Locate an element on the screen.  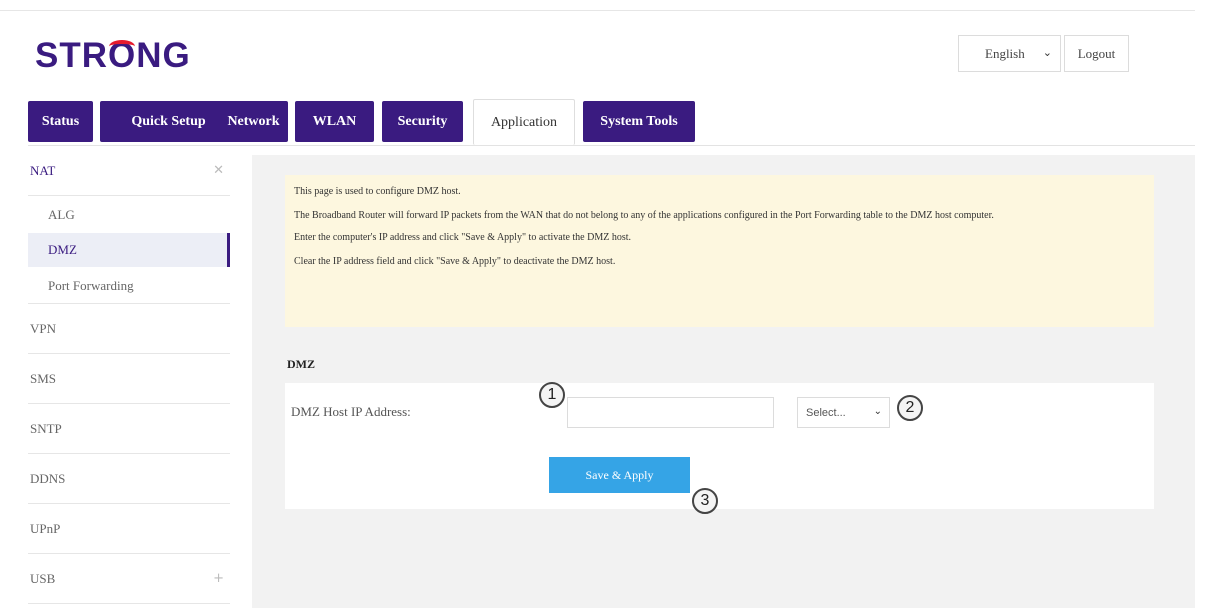
logout-button: Logout is located at coordinates (1096, 53).